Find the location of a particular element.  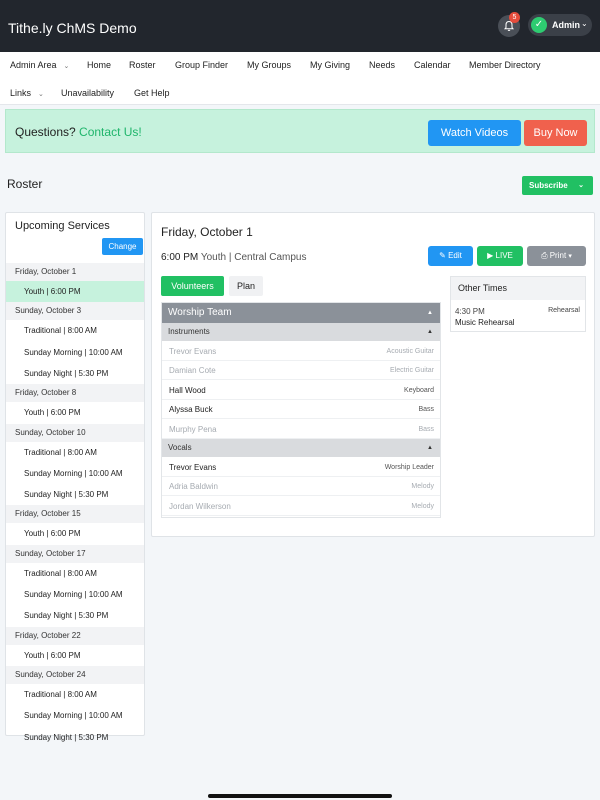

nav-get-help: Get Help is located at coordinates (152, 93).